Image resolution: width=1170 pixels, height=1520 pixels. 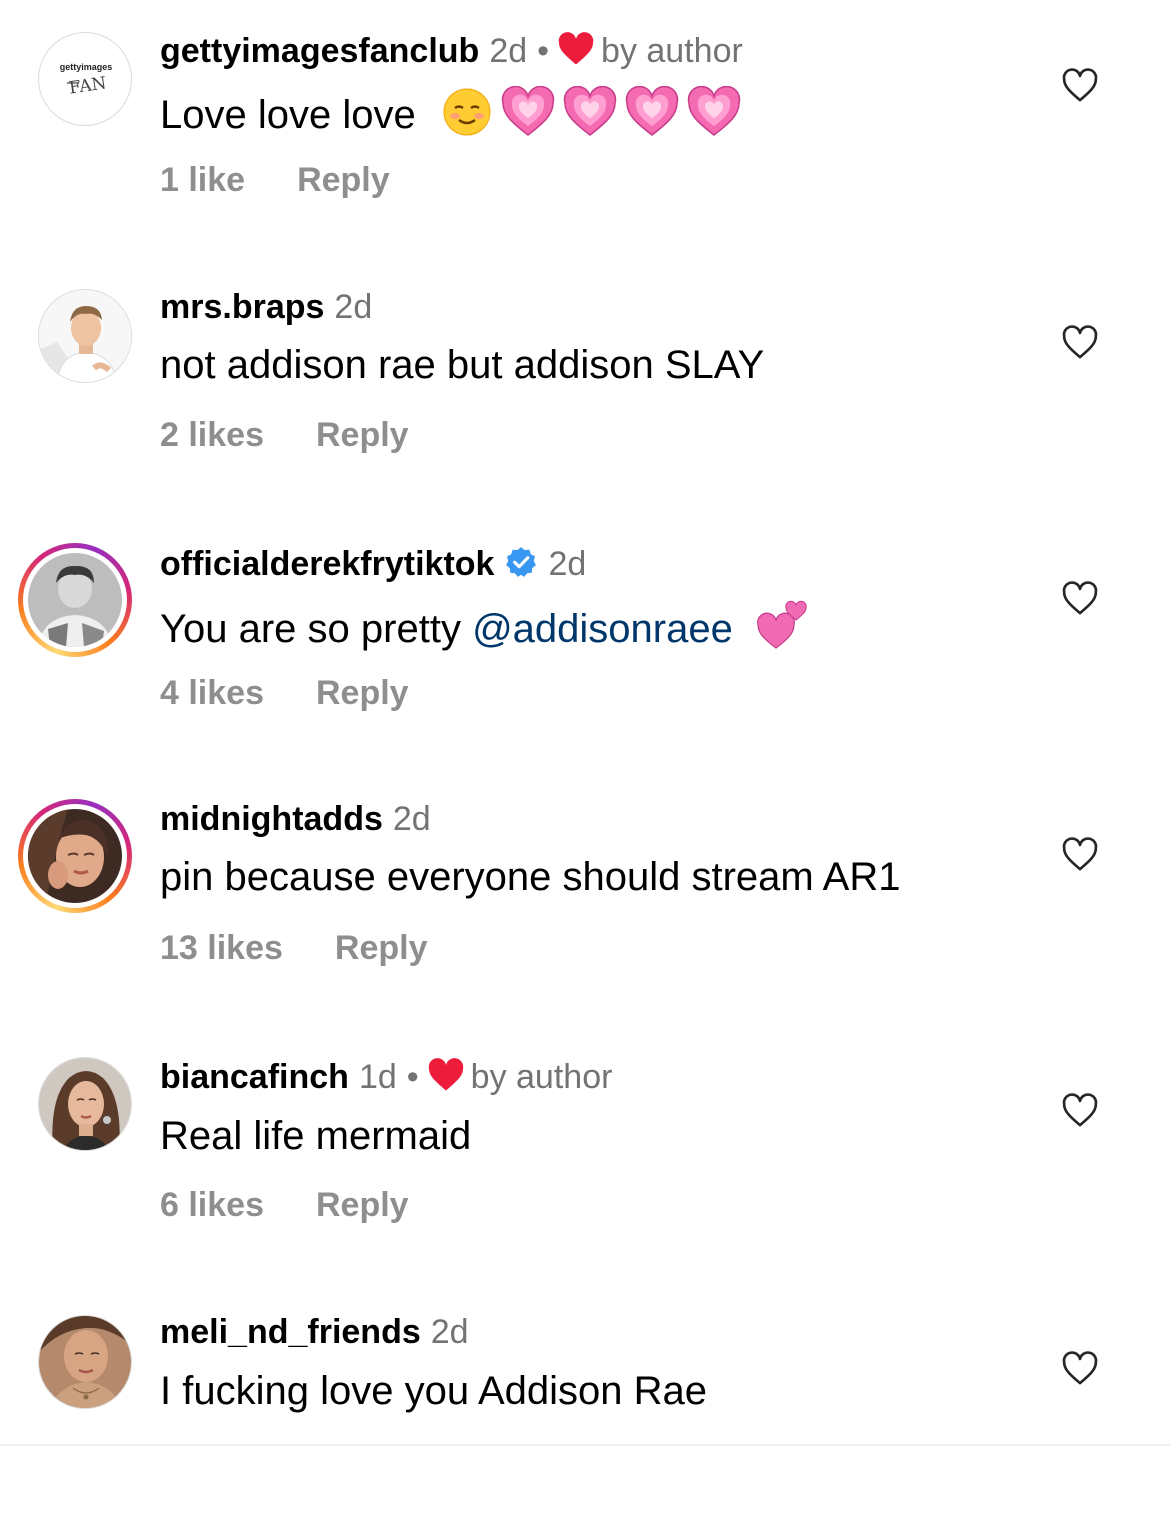 What do you see at coordinates (434, 1391) in the screenshot?
I see `comment-text: I fucking love you Addison Rae` at bounding box center [434, 1391].